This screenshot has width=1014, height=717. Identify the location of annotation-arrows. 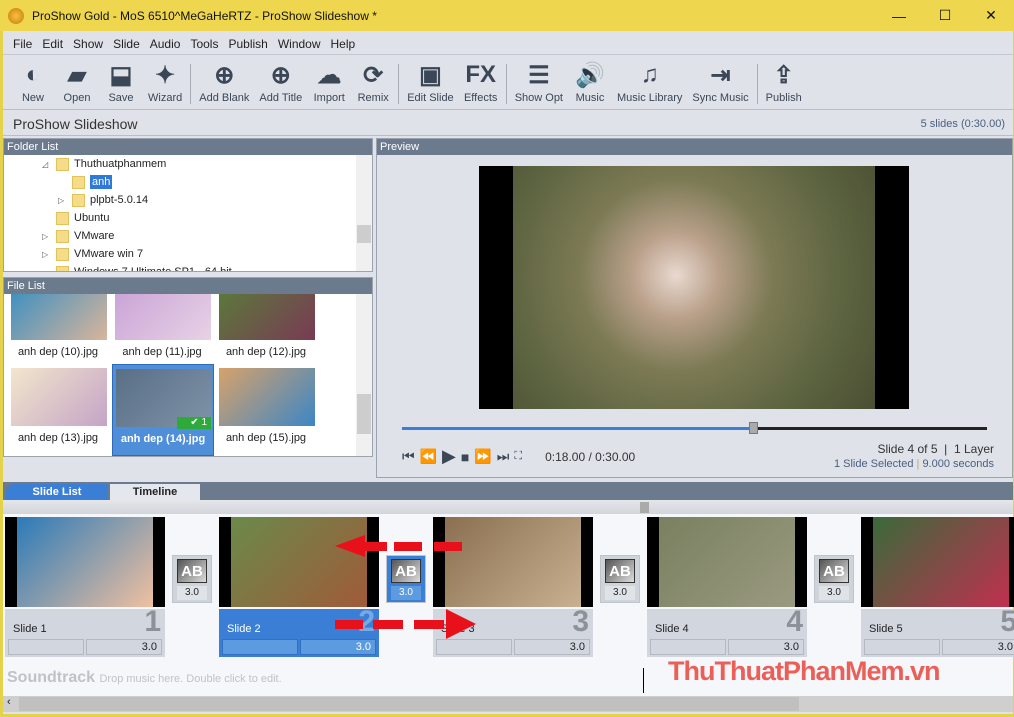
(405, 587).